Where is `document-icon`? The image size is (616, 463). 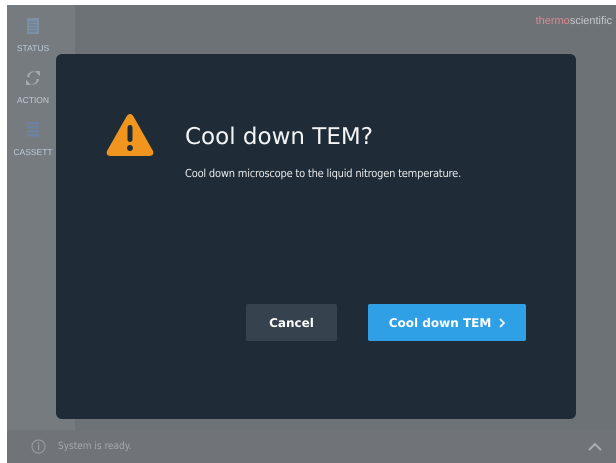 document-icon is located at coordinates (33, 26).